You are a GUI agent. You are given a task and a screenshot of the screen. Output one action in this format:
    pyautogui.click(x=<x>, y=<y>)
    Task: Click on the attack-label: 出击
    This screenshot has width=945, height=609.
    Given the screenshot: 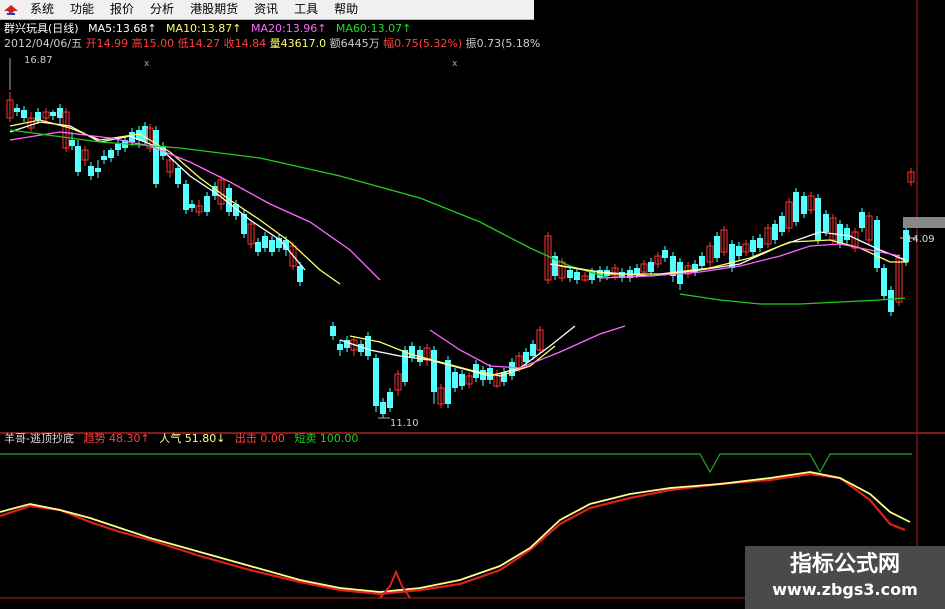 What is the action you would take?
    pyautogui.click(x=245, y=438)
    